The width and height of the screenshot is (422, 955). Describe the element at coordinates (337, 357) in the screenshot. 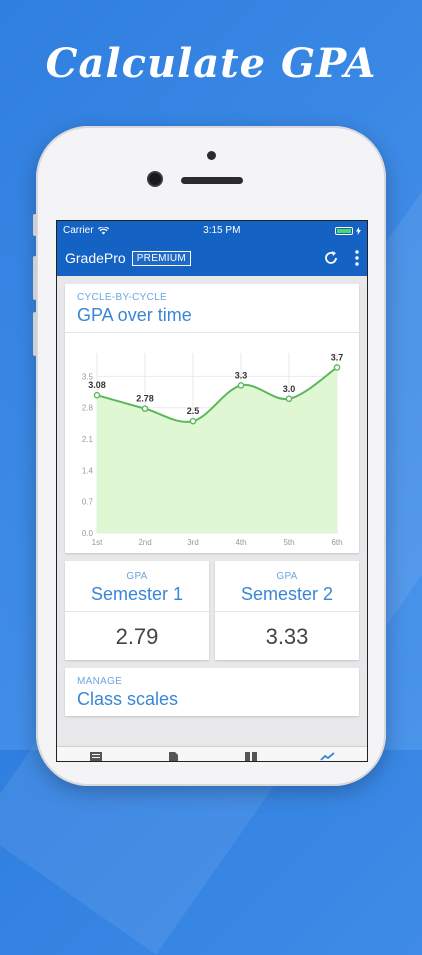

I see `data-label: 3.7` at that location.